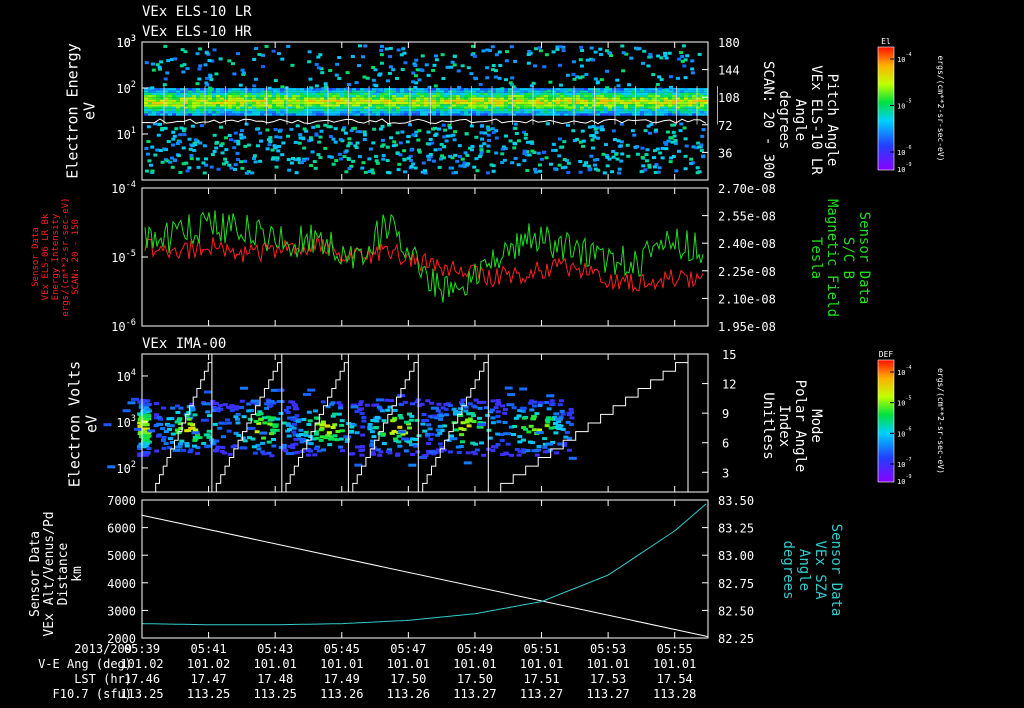 This screenshot has width=1024, height=708. Describe the element at coordinates (608, 679) in the screenshot. I see `time-row-value: 17.53` at that location.